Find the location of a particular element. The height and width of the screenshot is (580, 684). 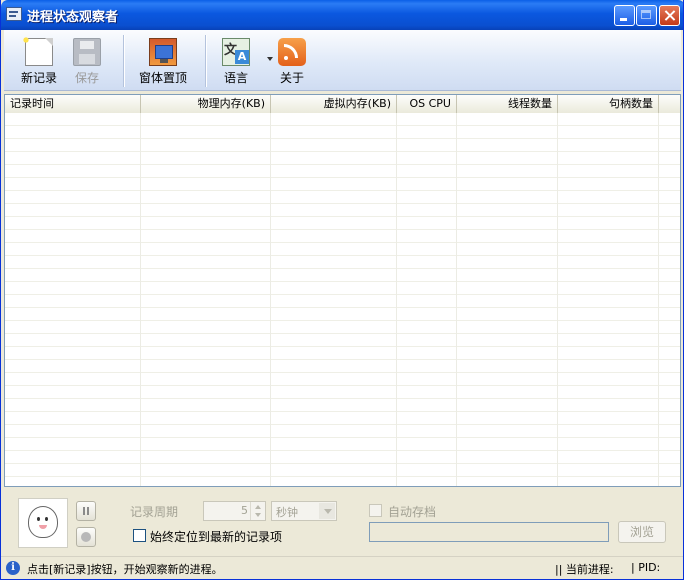

pid-label: | PID: is located at coordinates (646, 567).